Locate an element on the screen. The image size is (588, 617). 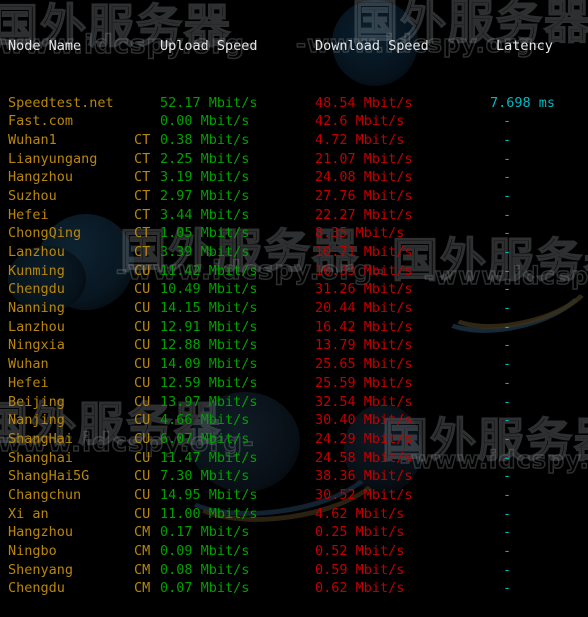
cell-upload-speed: 52.17 Mbit/s is located at coordinates (209, 102).